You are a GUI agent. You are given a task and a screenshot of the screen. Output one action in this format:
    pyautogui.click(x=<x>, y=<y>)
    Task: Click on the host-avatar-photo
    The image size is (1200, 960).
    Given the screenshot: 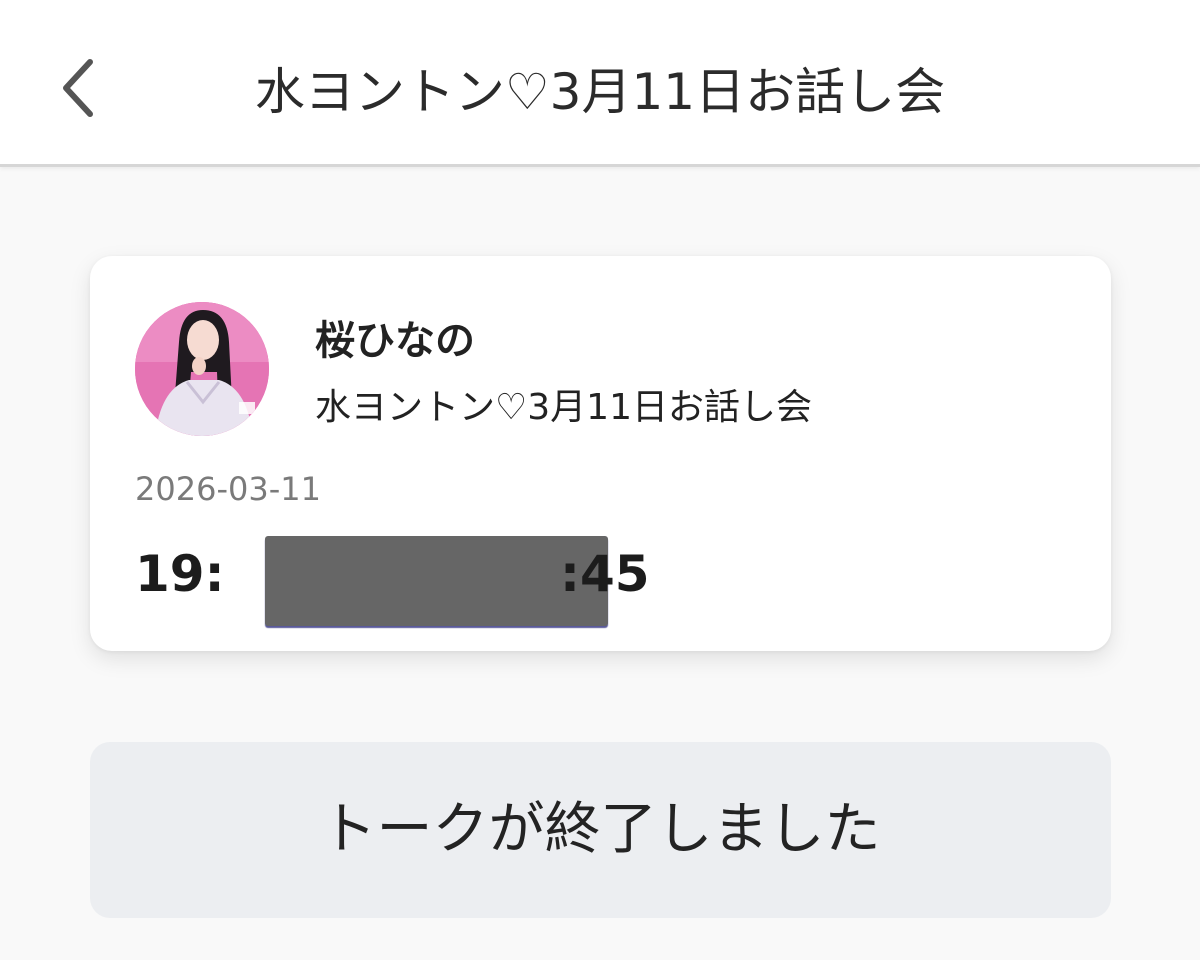 What is the action you would take?
    pyautogui.click(x=202, y=369)
    